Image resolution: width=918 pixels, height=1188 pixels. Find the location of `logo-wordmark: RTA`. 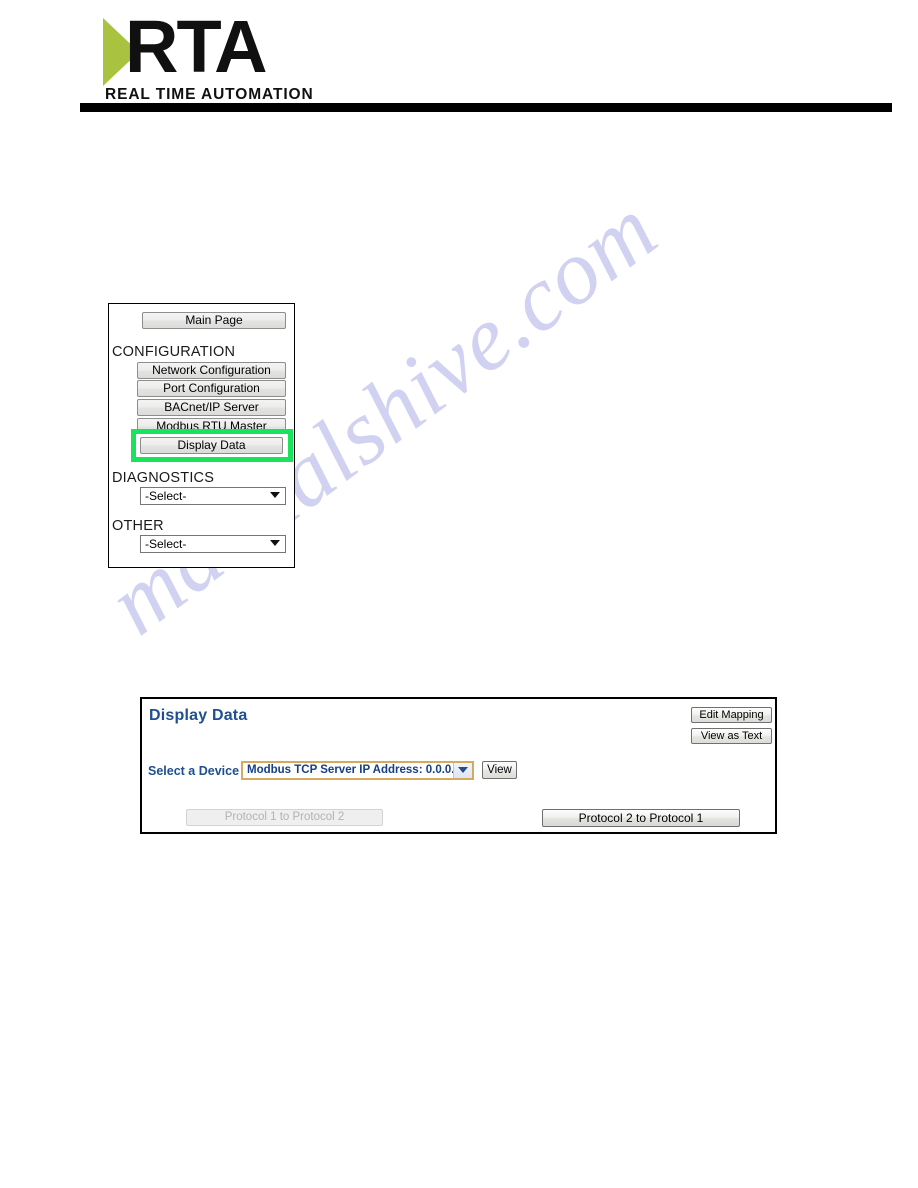

logo-wordmark: RTA is located at coordinates (196, 46).